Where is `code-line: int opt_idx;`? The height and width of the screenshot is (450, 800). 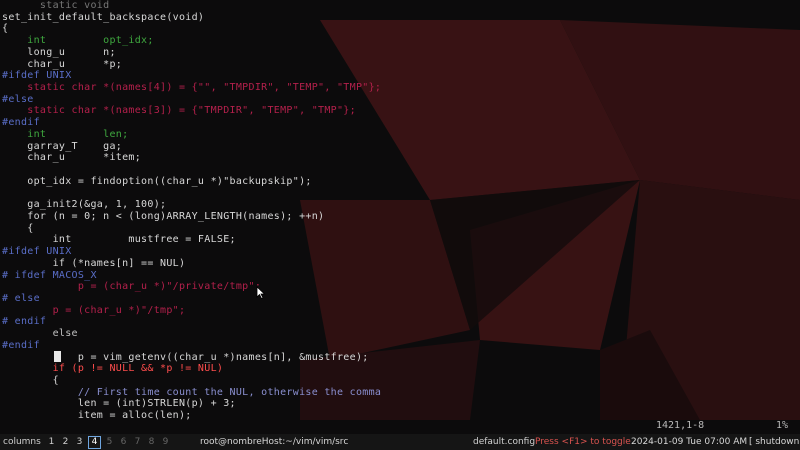 code-line: int opt_idx; is located at coordinates (78, 41).